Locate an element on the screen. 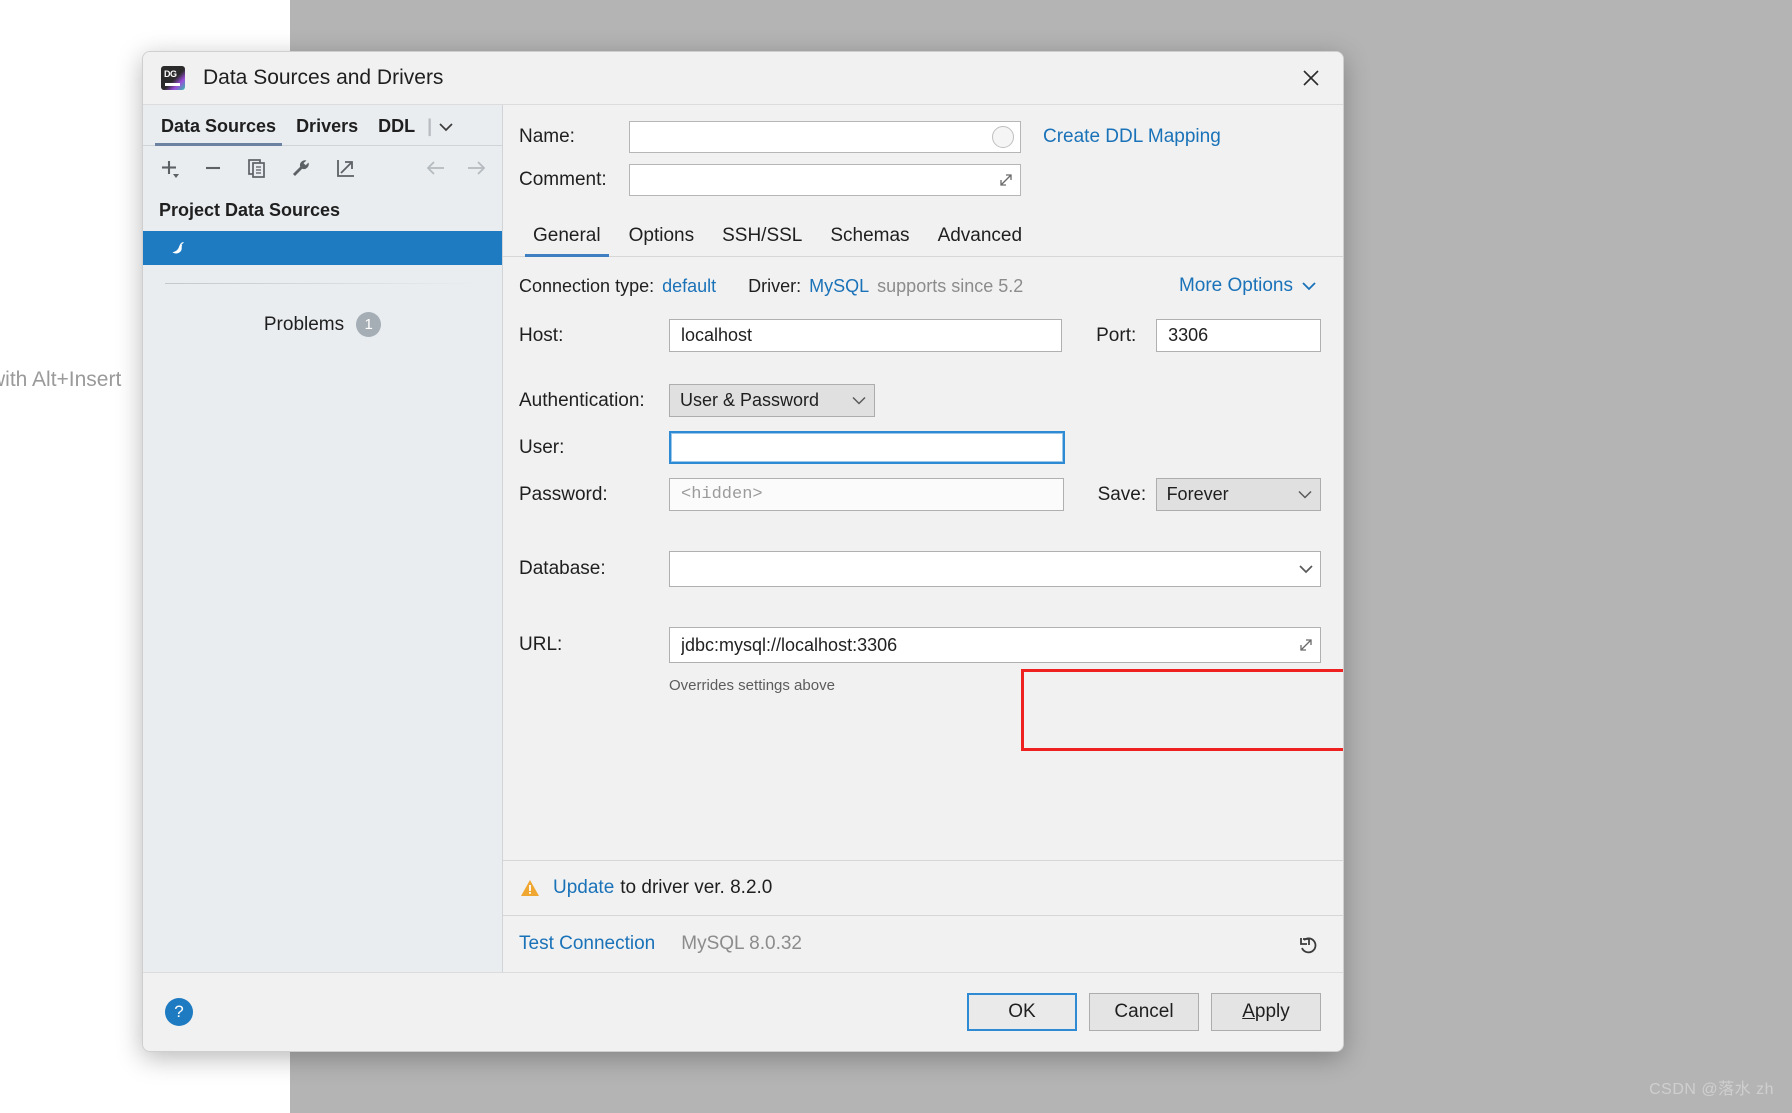  export-icon is located at coordinates (345, 168).